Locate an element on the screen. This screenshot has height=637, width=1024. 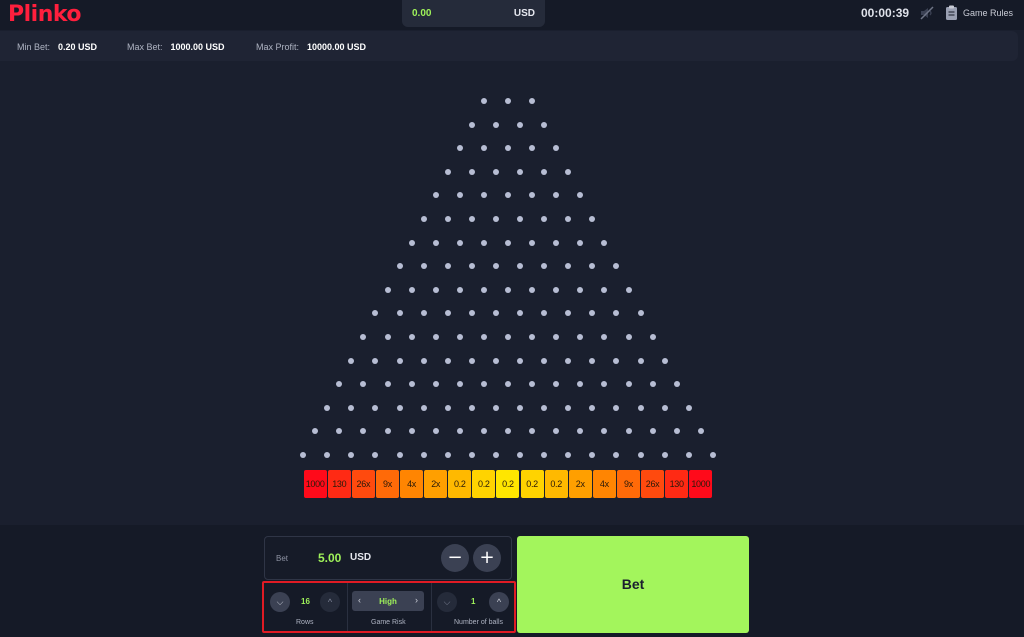
sound-muted-icon is located at coordinates (927, 13).